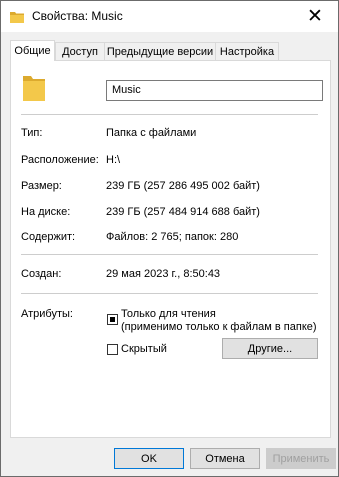 Image resolution: width=339 pixels, height=477 pixels. I want to click on cancel-button-label: Отмена, so click(225, 458).